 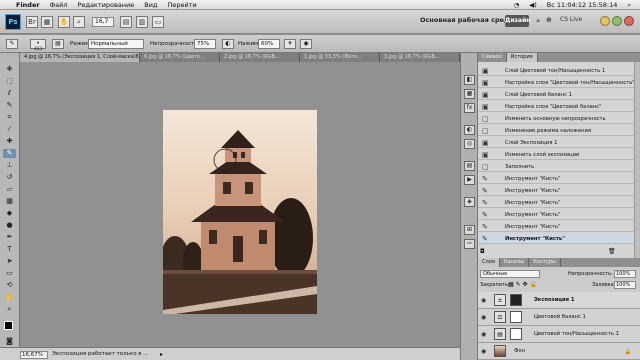 I want to click on eraser-tool-icon: ▱, so click(x=9, y=189).